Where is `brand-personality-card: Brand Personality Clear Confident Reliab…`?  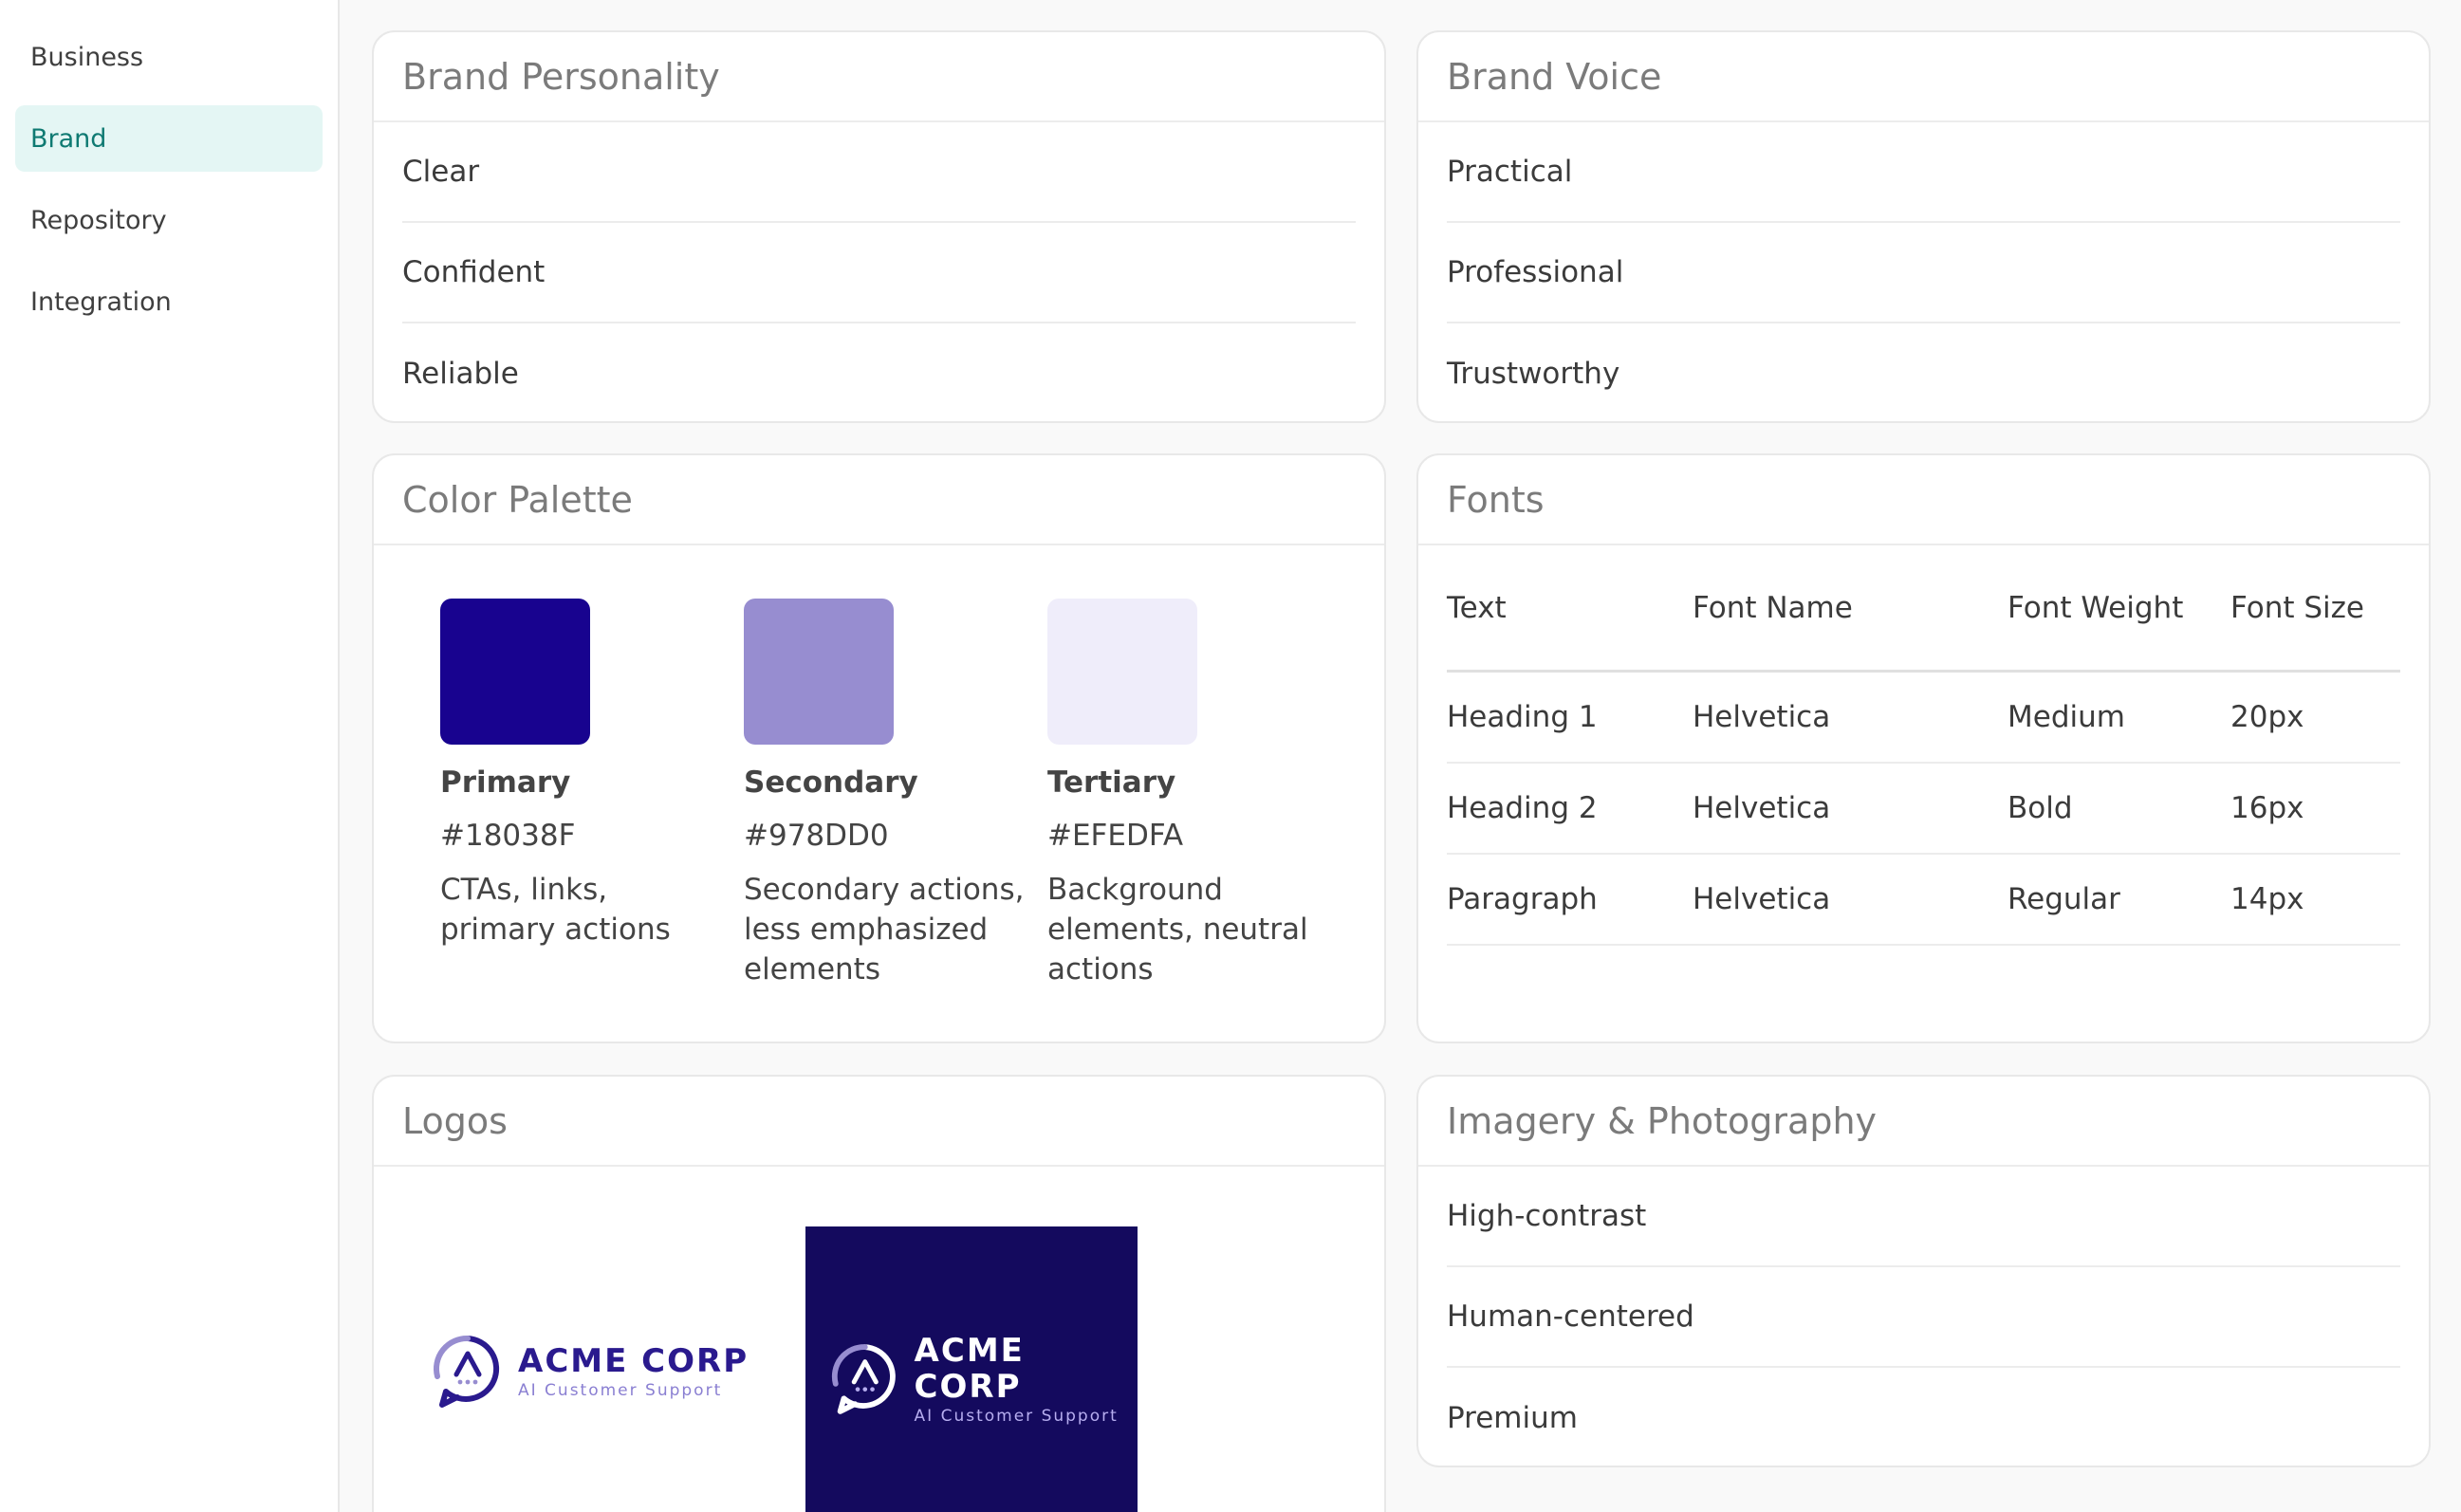 brand-personality-card: Brand Personality Clear Confident Reliab… is located at coordinates (879, 226).